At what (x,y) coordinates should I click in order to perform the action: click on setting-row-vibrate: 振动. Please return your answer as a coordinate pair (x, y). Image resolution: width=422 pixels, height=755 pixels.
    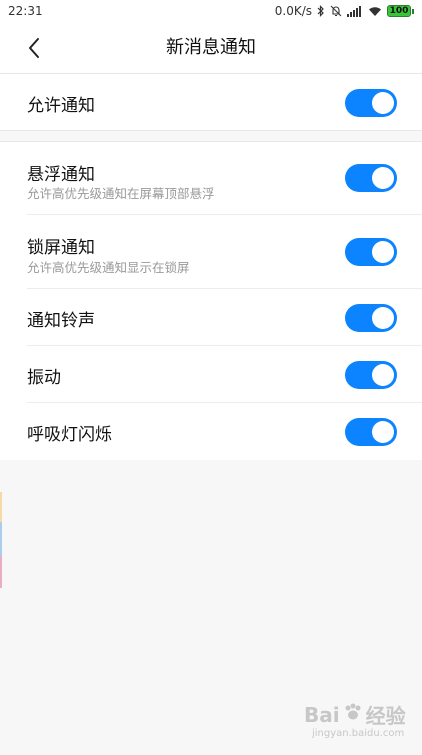
    Looking at the image, I should click on (211, 374).